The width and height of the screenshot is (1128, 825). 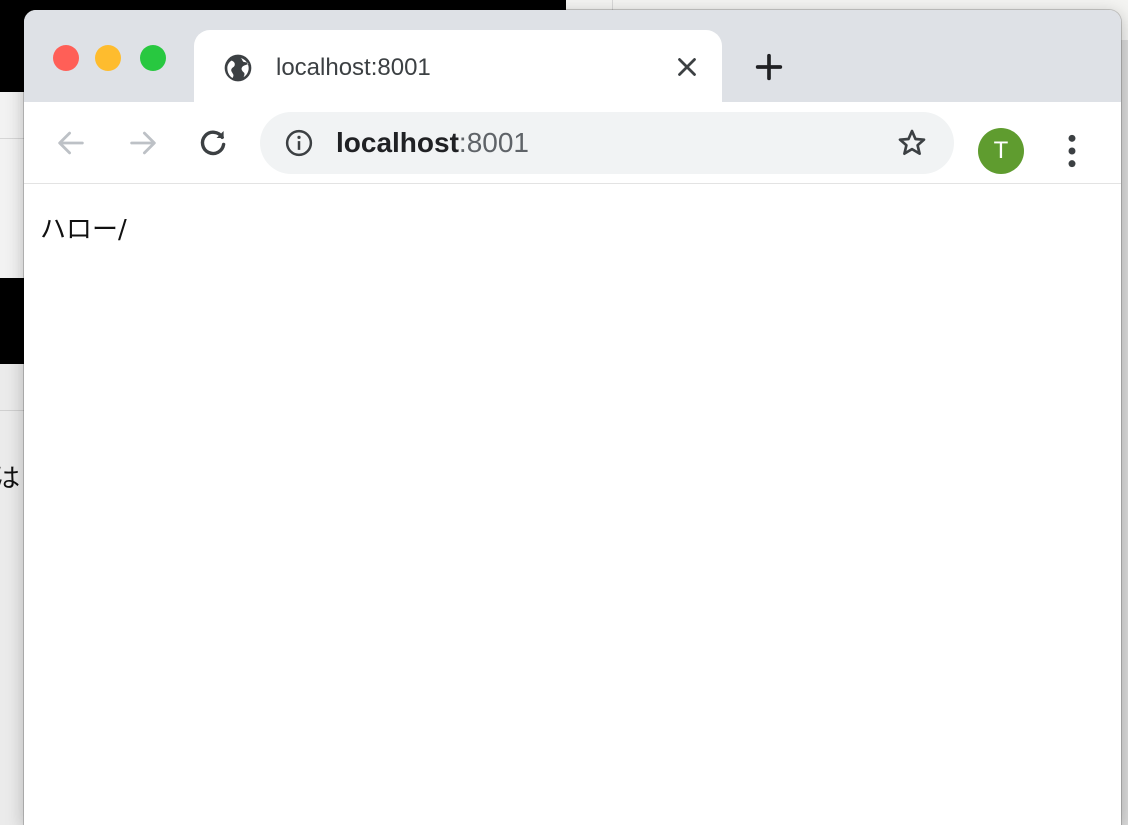 What do you see at coordinates (108, 58) in the screenshot?
I see `window-minimize-button` at bounding box center [108, 58].